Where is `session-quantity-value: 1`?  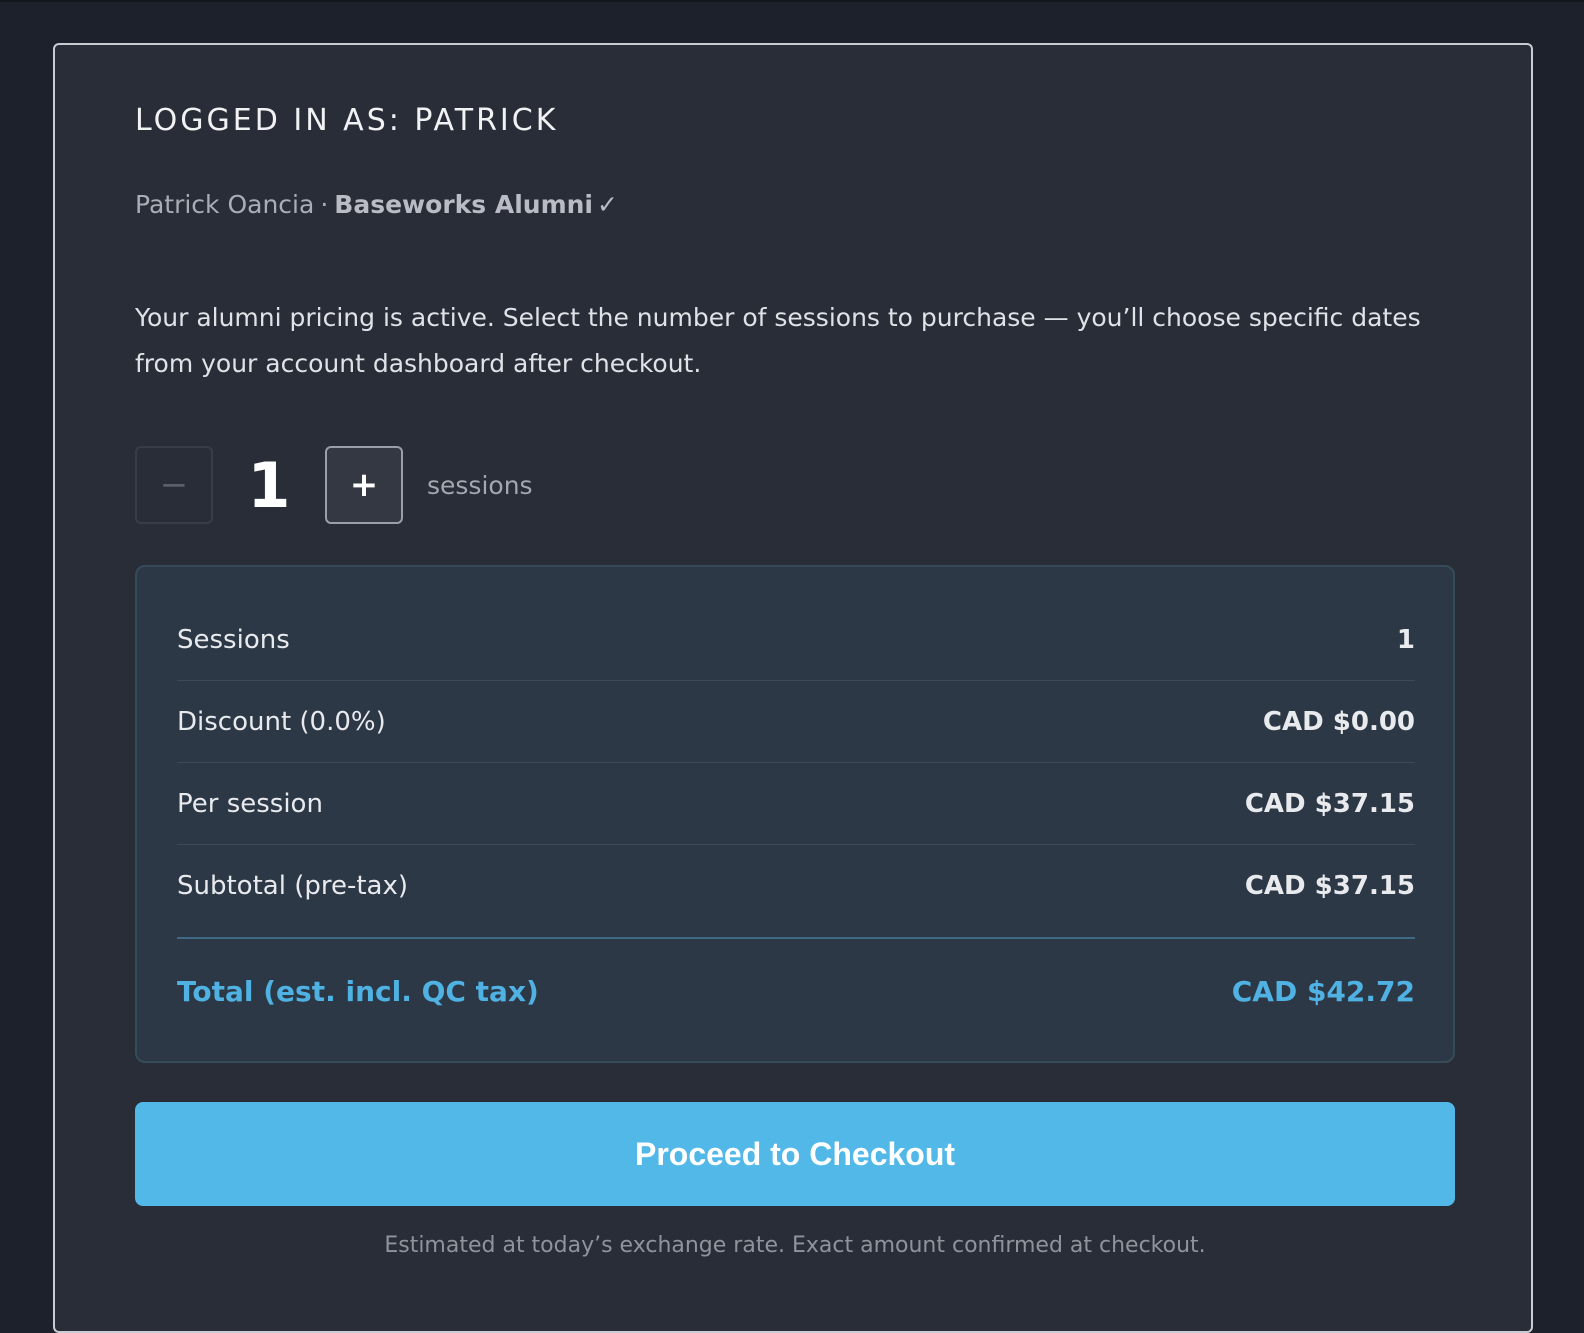 session-quantity-value: 1 is located at coordinates (269, 485).